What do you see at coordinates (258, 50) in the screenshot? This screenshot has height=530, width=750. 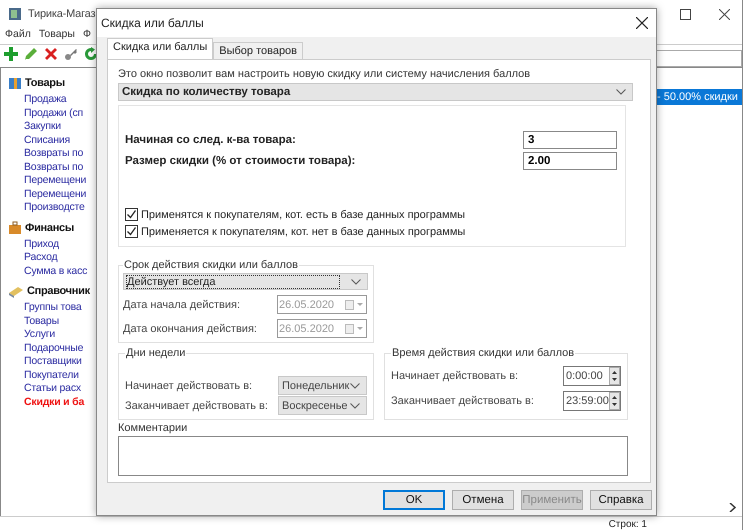 I see `tab: Выбор товаров` at bounding box center [258, 50].